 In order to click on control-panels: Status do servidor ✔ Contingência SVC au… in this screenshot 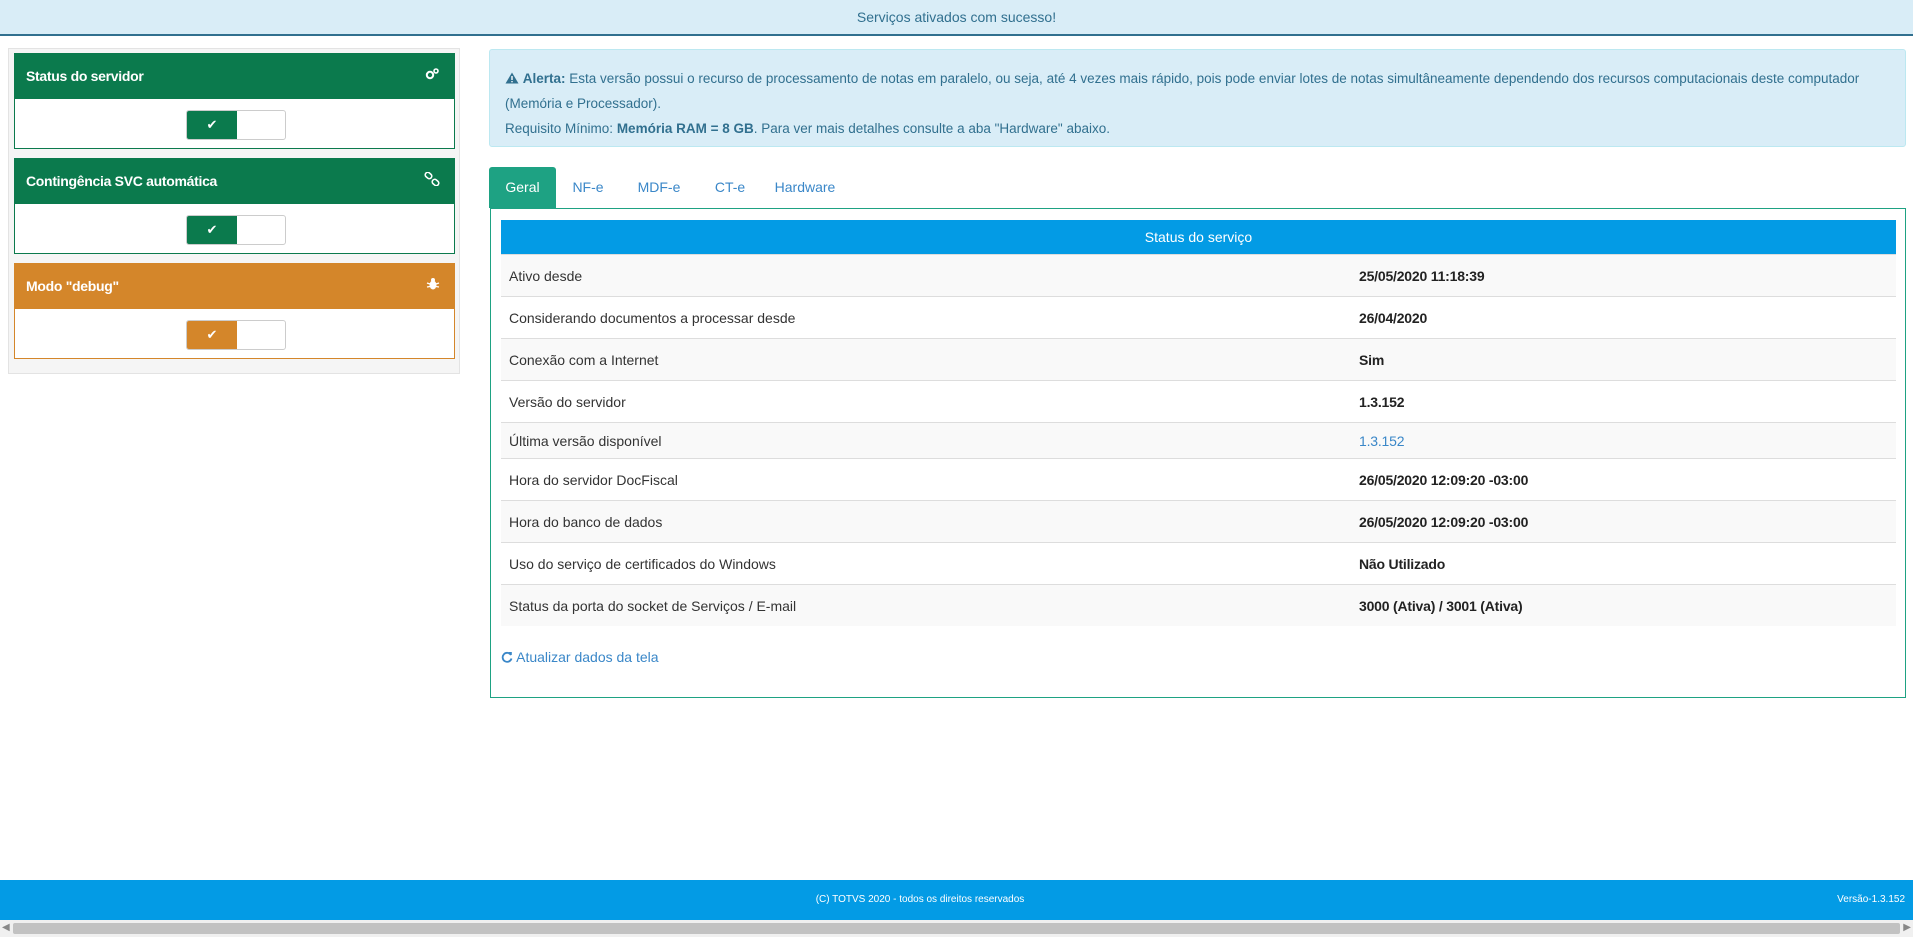, I will do `click(234, 211)`.